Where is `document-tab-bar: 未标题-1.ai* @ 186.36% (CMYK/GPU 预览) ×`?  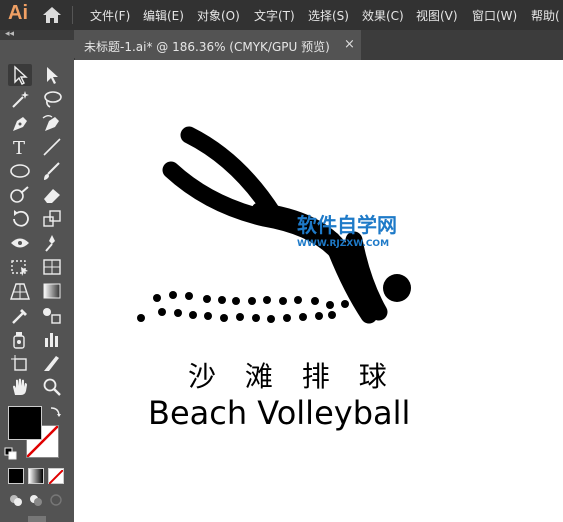
document-tab-bar: 未标题-1.ai* @ 186.36% (CMYK/GPU 预览) × is located at coordinates (318, 45).